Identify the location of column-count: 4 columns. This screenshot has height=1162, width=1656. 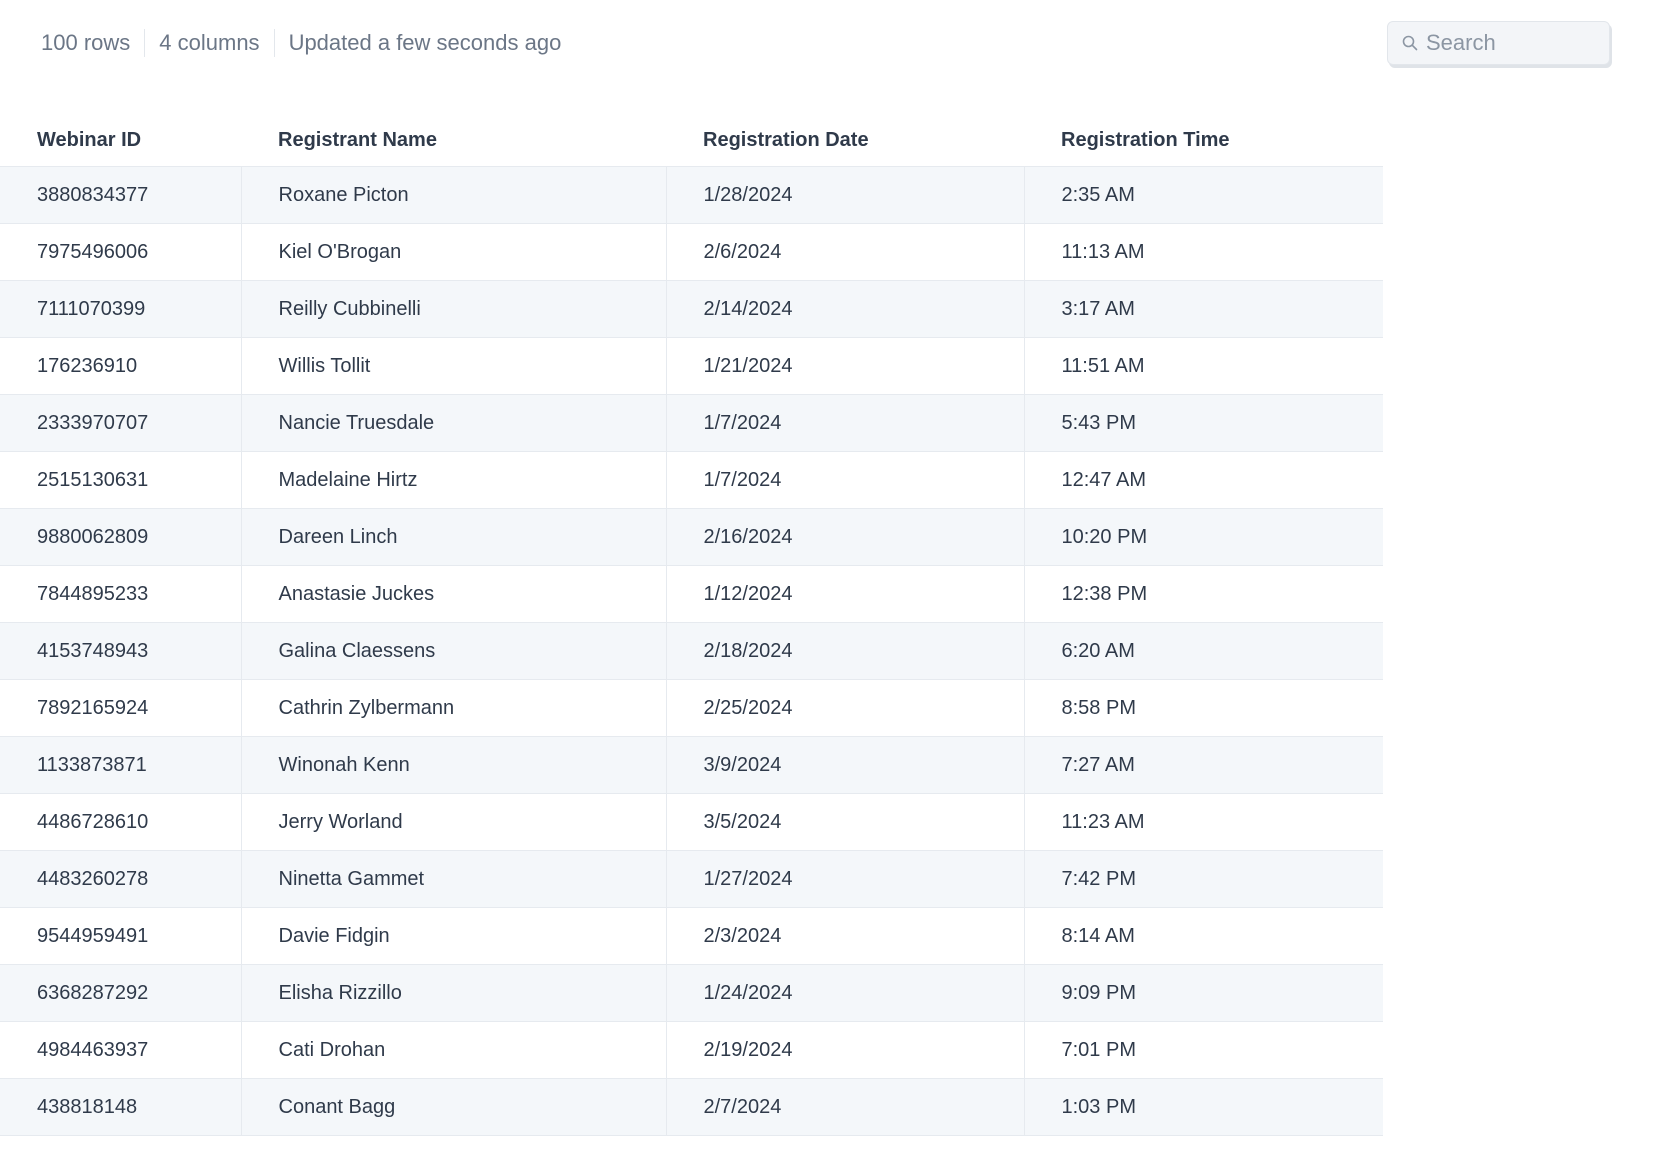
(209, 42).